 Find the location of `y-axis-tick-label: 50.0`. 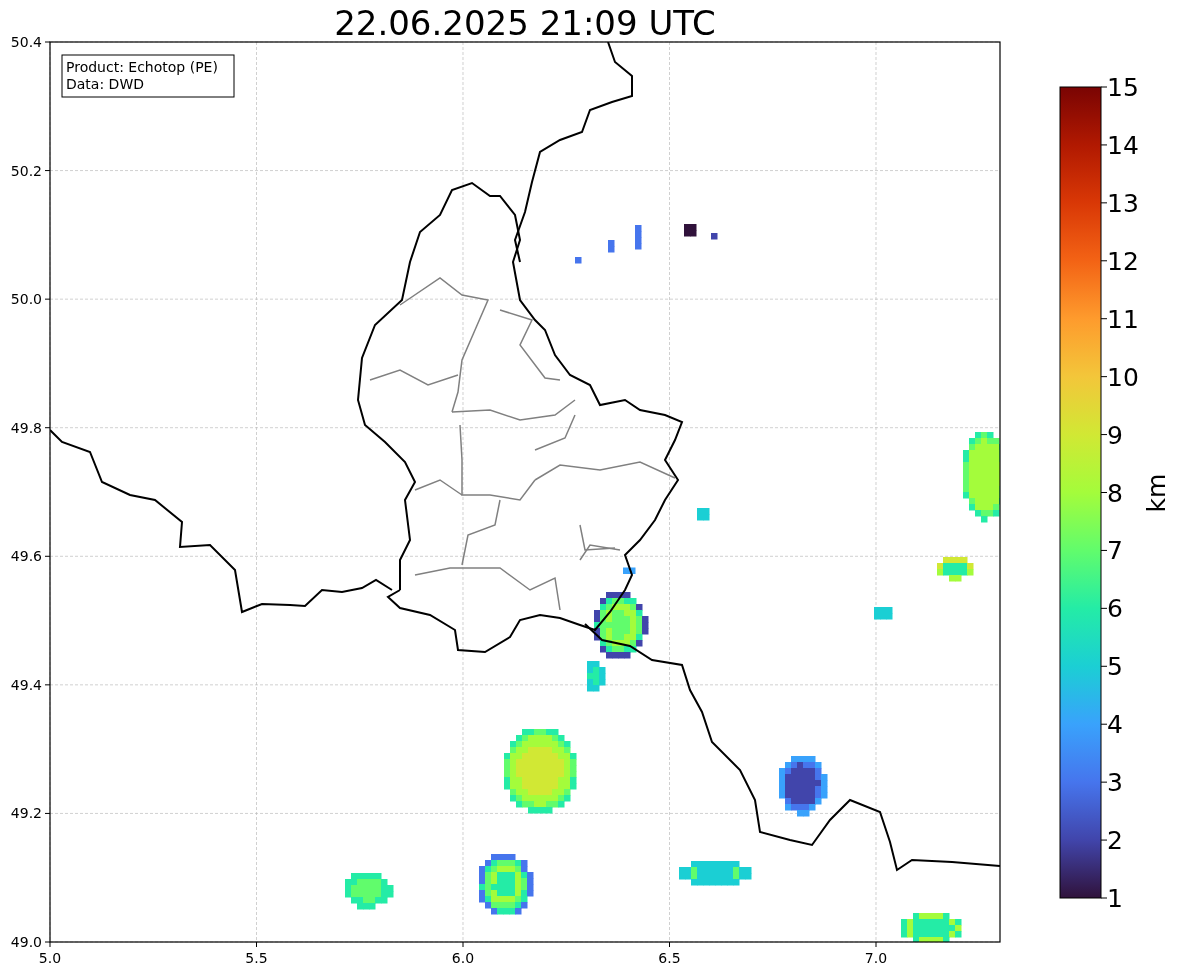

y-axis-tick-label: 50.0 is located at coordinates (26, 299).